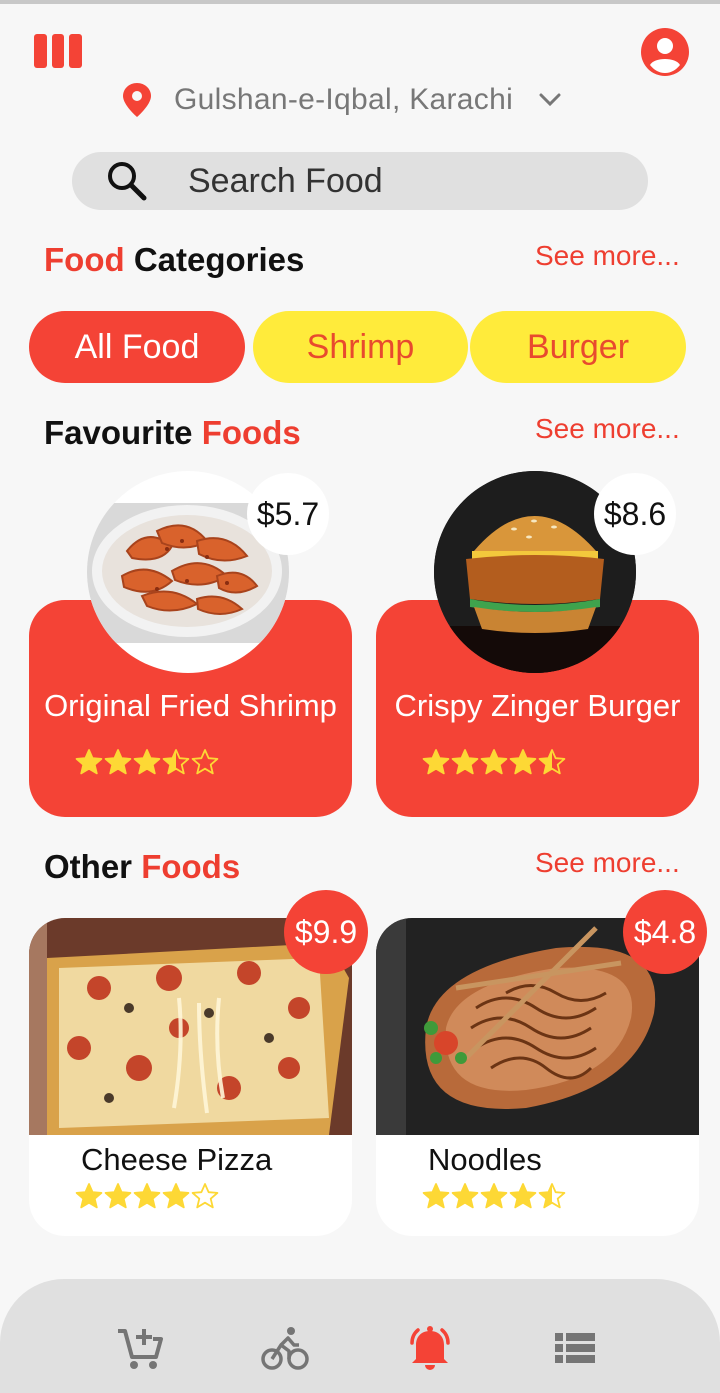  I want to click on location-text: Gulshan-e-Iqbal, Karachi, so click(344, 99).